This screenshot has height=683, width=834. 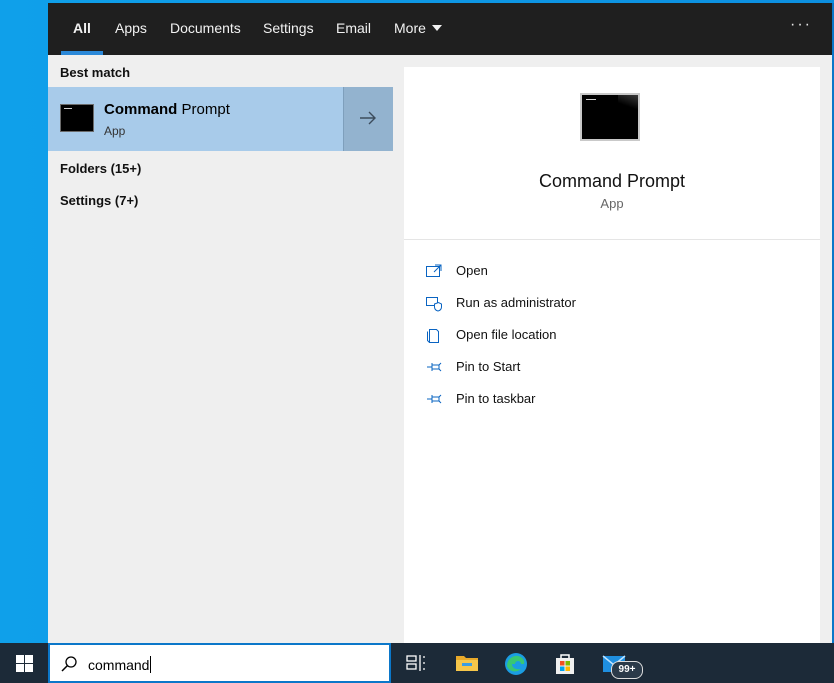 What do you see at coordinates (220, 119) in the screenshot?
I see `best-match-result: Command Prompt App` at bounding box center [220, 119].